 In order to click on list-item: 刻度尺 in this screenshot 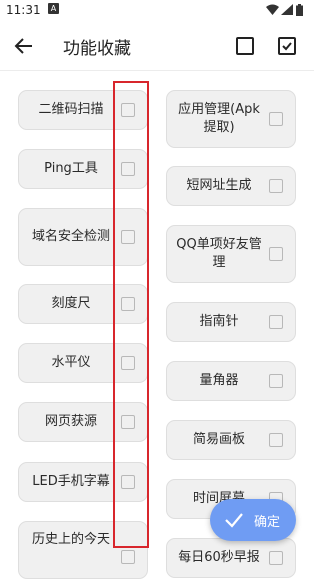, I will do `click(83, 304)`.